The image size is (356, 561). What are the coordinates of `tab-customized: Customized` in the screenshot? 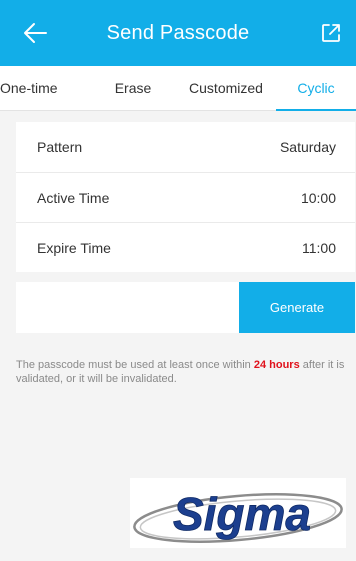 It's located at (226, 88).